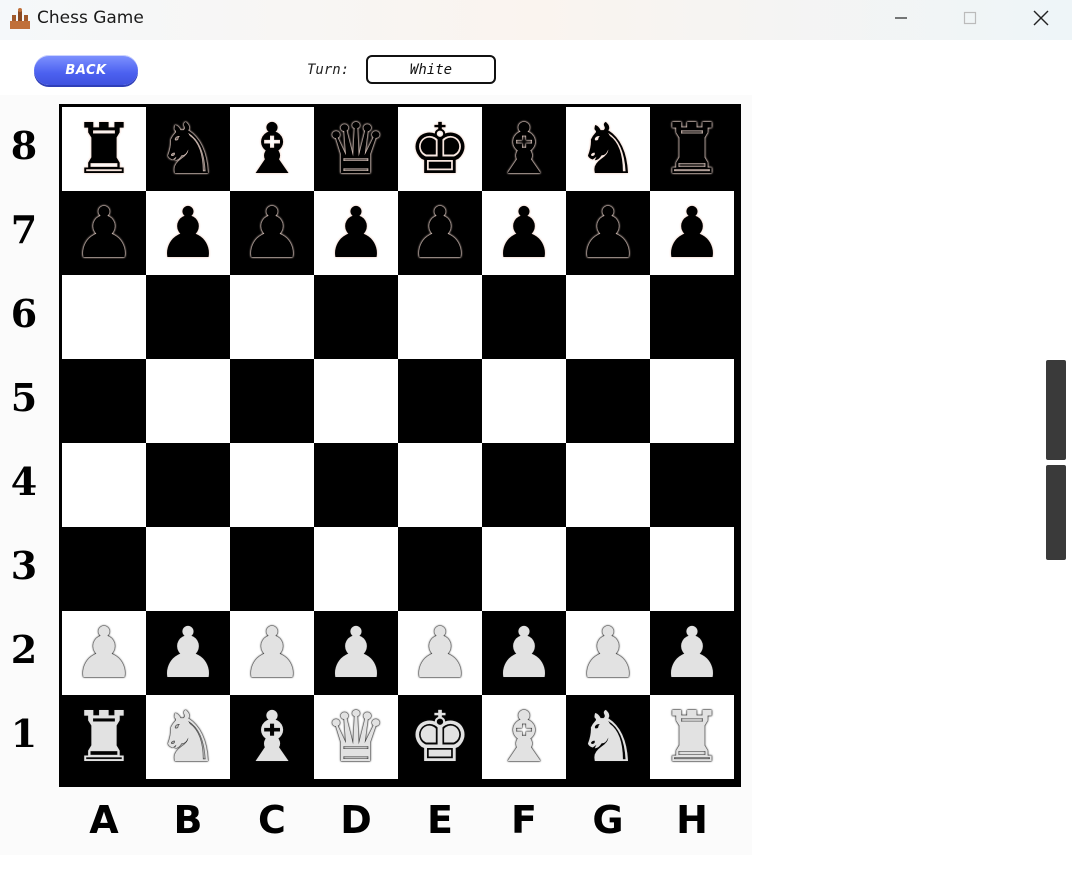  I want to click on square-a4, so click(104, 485).